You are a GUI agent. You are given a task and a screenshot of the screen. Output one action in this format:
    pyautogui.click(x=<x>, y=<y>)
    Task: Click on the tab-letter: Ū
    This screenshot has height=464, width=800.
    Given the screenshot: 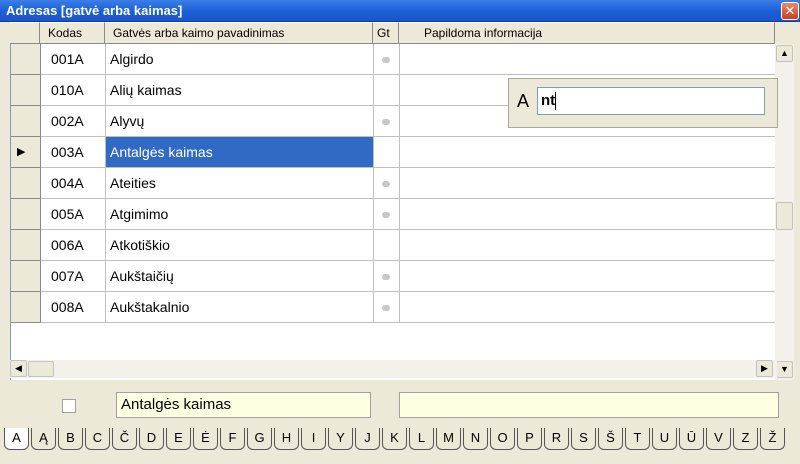 What is the action you would take?
    pyautogui.click(x=691, y=439)
    